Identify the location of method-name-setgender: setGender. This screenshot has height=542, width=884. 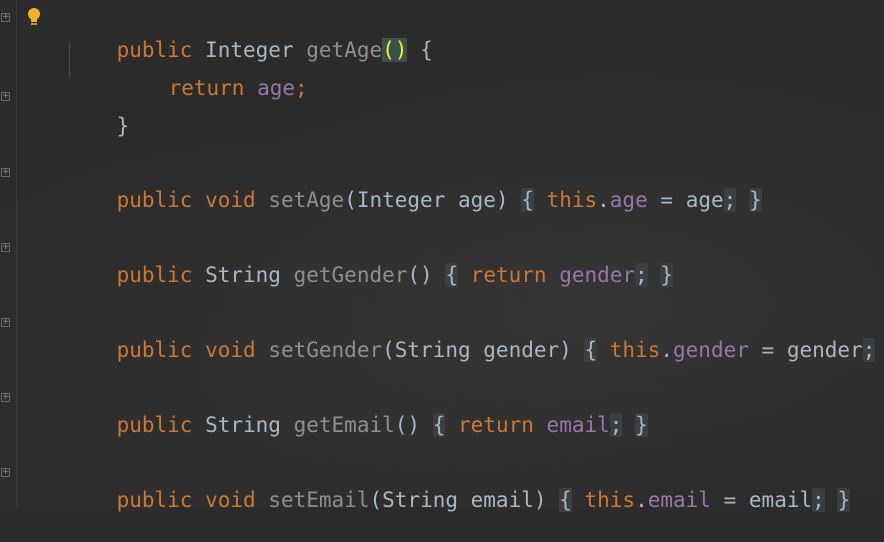
(325, 350).